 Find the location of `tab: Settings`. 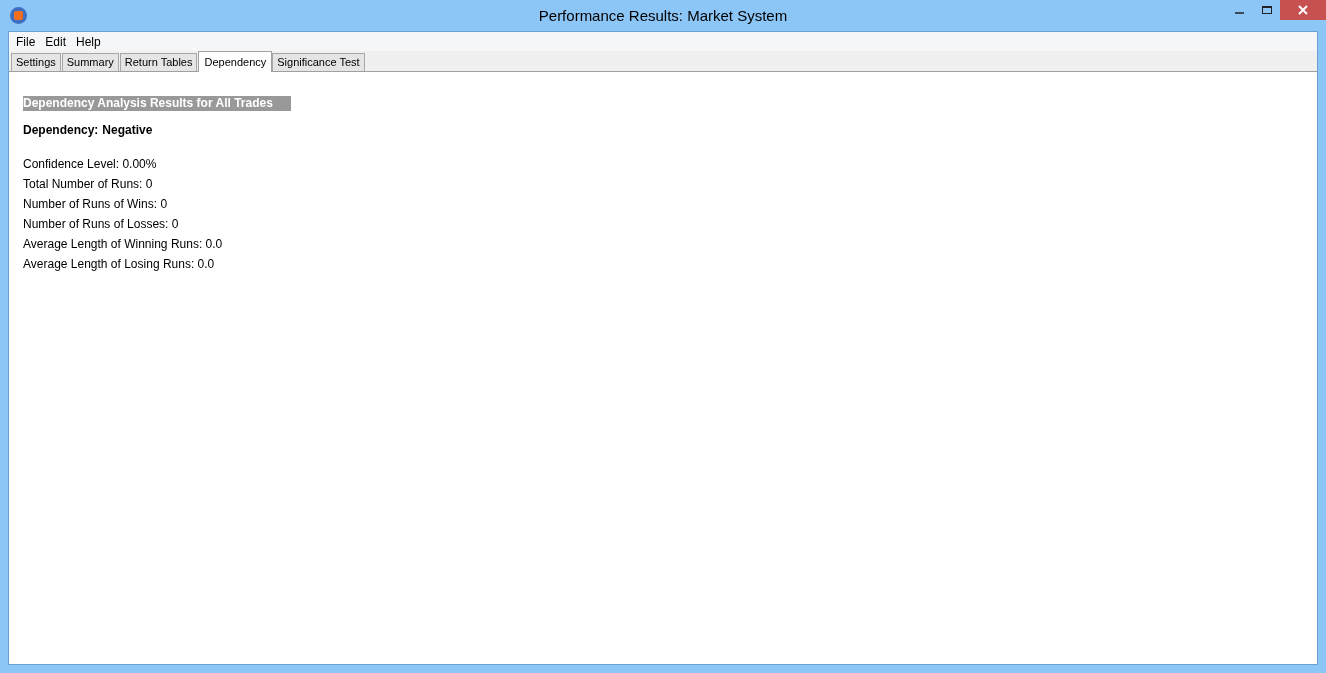

tab: Settings is located at coordinates (36, 62).